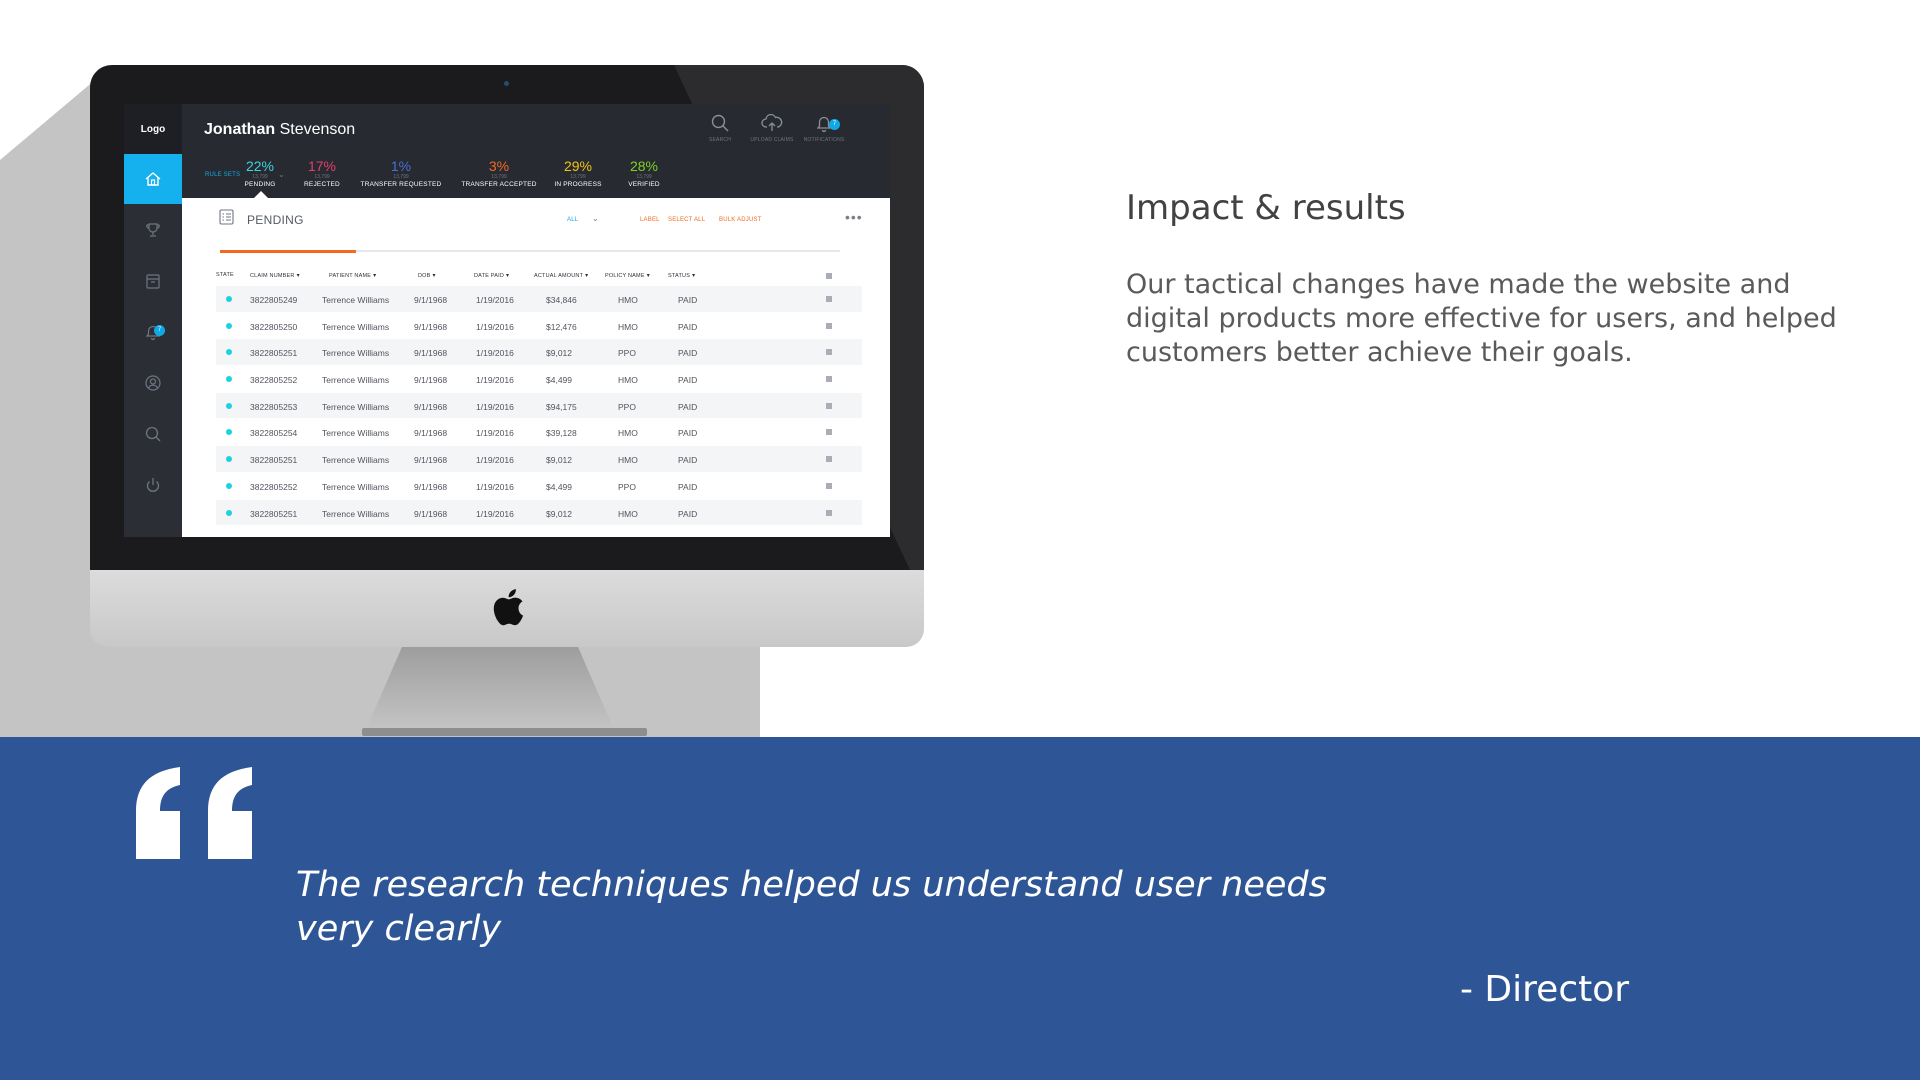 This screenshot has width=1920, height=1080. Describe the element at coordinates (824, 127) in the screenshot. I see `header-notifications-button: 7 NOTIFICATIONS` at that location.